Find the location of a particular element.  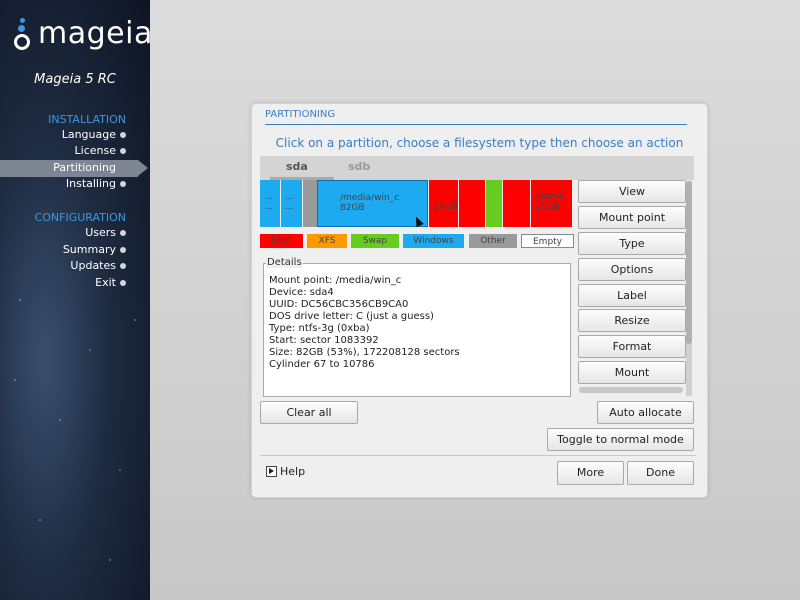

detail-type: Type: ntfs-3g (0xba) is located at coordinates (319, 328).